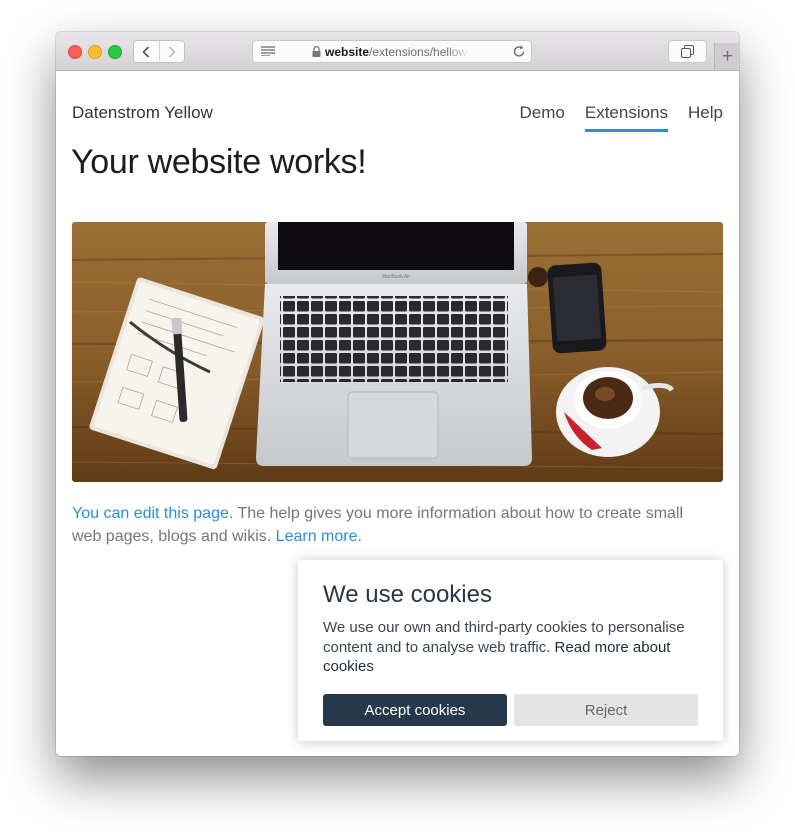  I want to click on plus-icon: +, so click(727, 56).